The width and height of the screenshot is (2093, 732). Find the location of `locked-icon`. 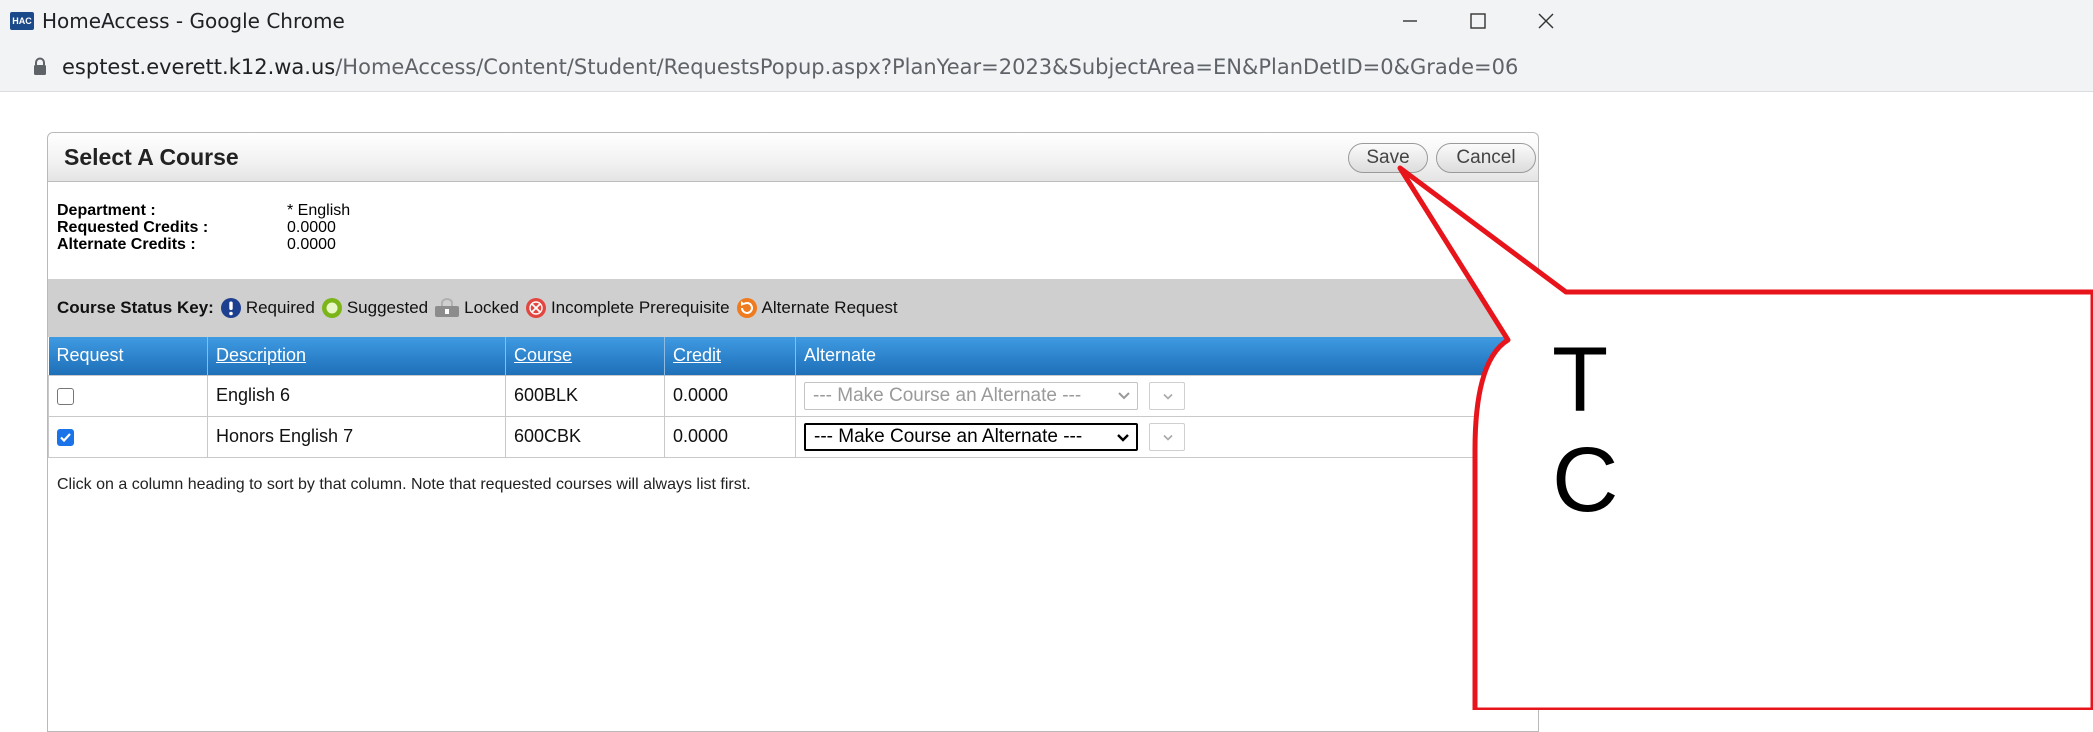

locked-icon is located at coordinates (447, 307).